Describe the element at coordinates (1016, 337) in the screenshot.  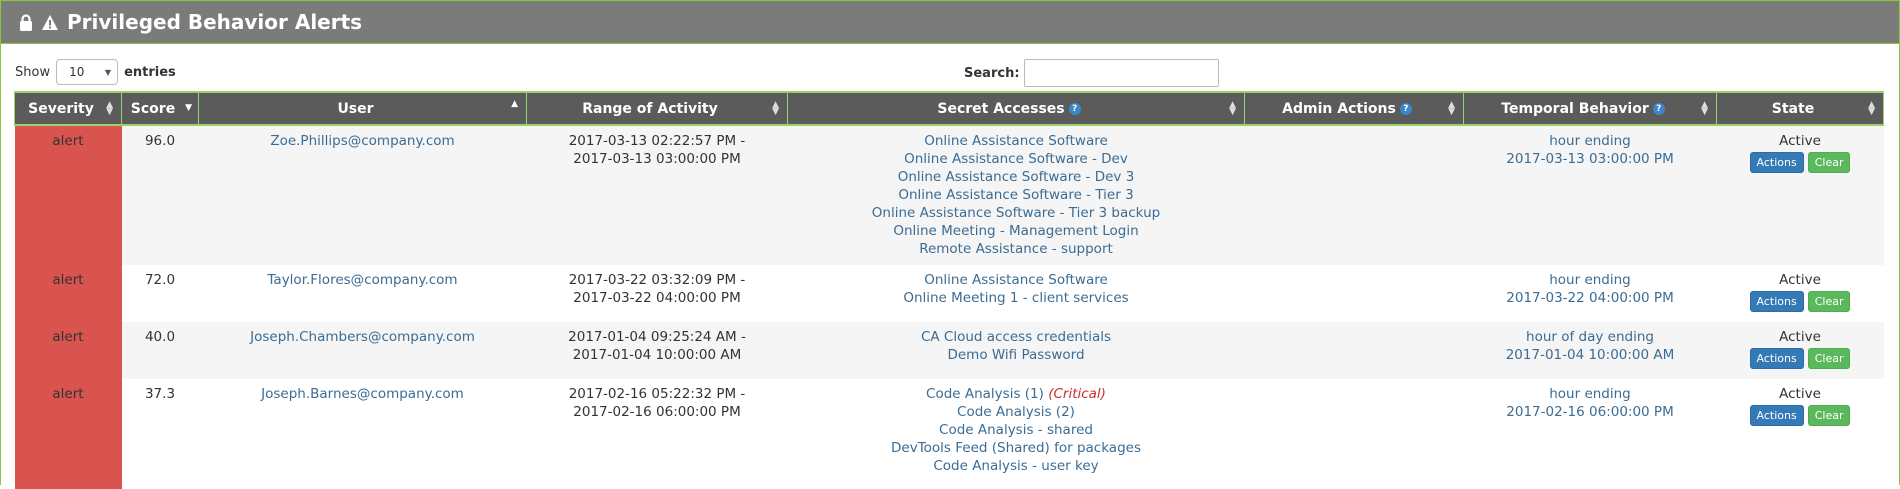
I see `secret-link: CA Cloud access credentials` at that location.